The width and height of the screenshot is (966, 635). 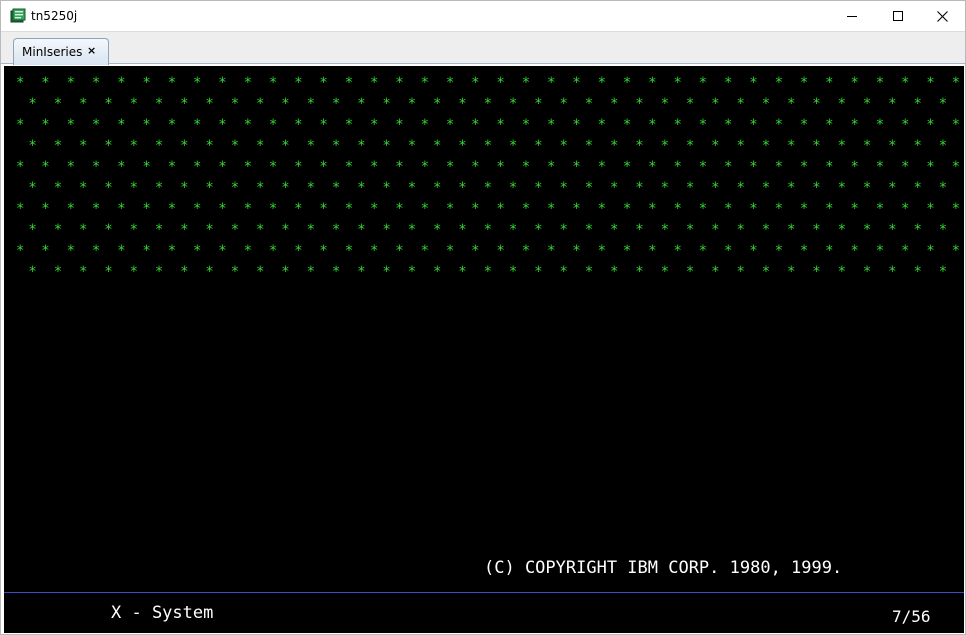 I want to click on status-separator, so click(x=484, y=592).